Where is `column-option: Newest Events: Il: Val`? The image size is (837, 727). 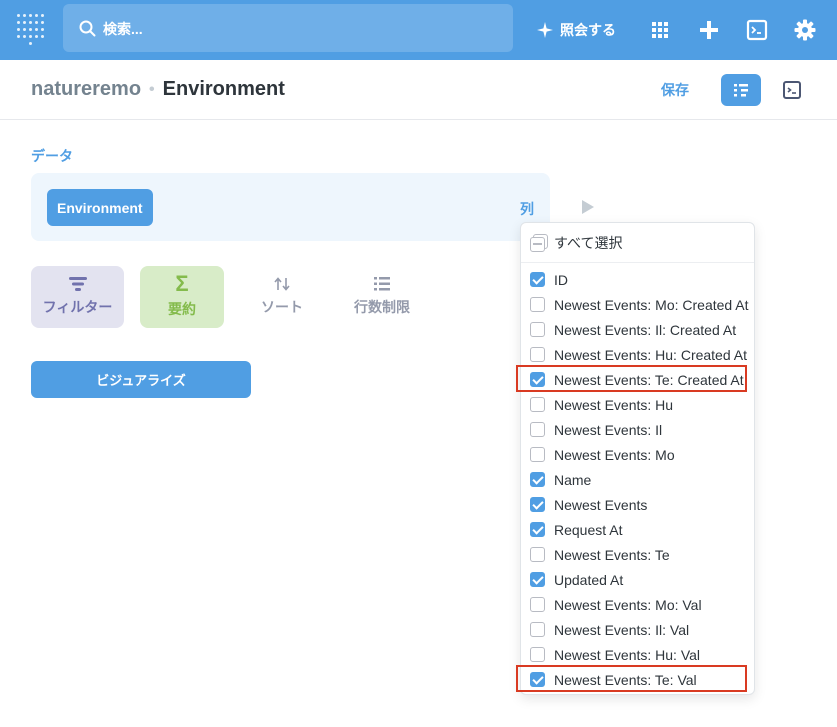
column-option: Newest Events: Il: Val is located at coordinates (637, 629).